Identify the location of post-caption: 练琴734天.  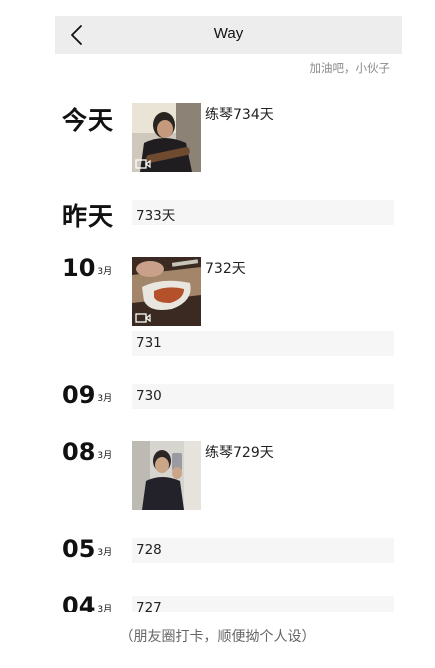
(239, 115).